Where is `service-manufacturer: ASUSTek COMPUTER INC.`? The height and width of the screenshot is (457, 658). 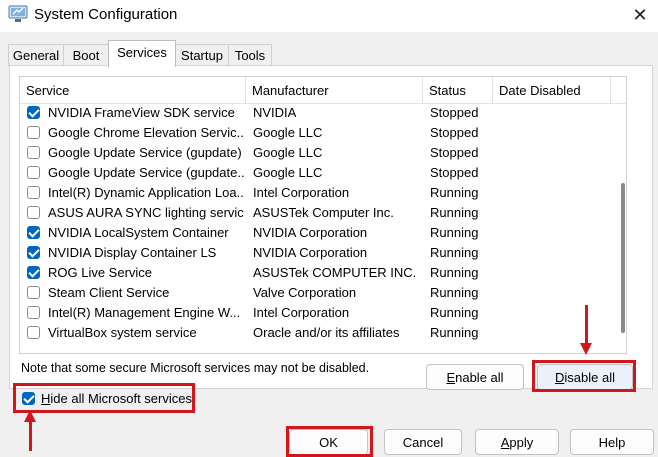
service-manufacturer: ASUSTek COMPUTER INC. is located at coordinates (335, 272).